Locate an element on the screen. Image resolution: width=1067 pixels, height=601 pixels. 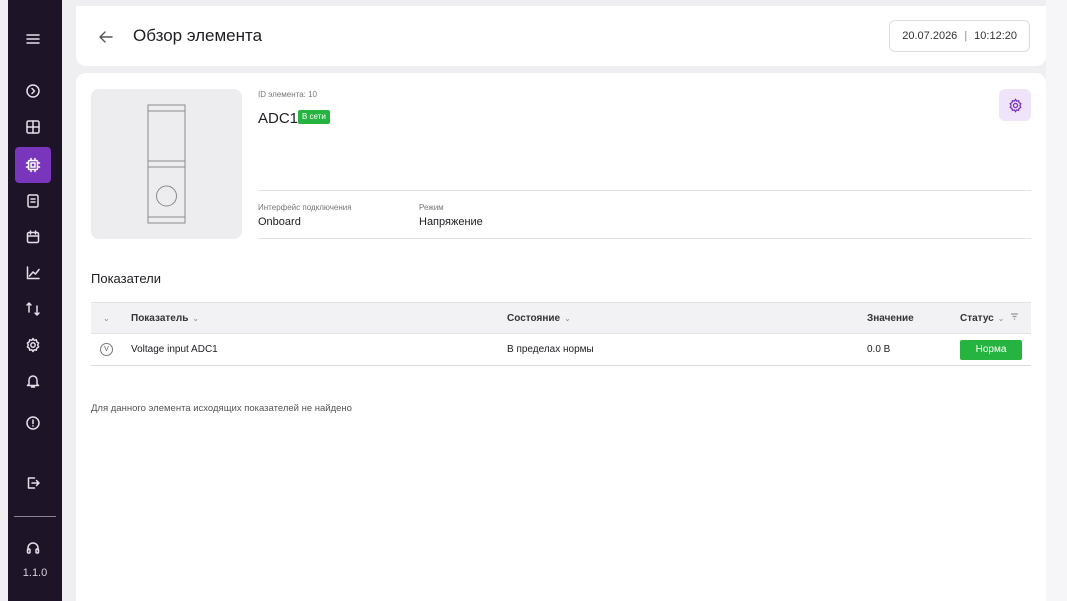
support-button is located at coordinates (33, 548).